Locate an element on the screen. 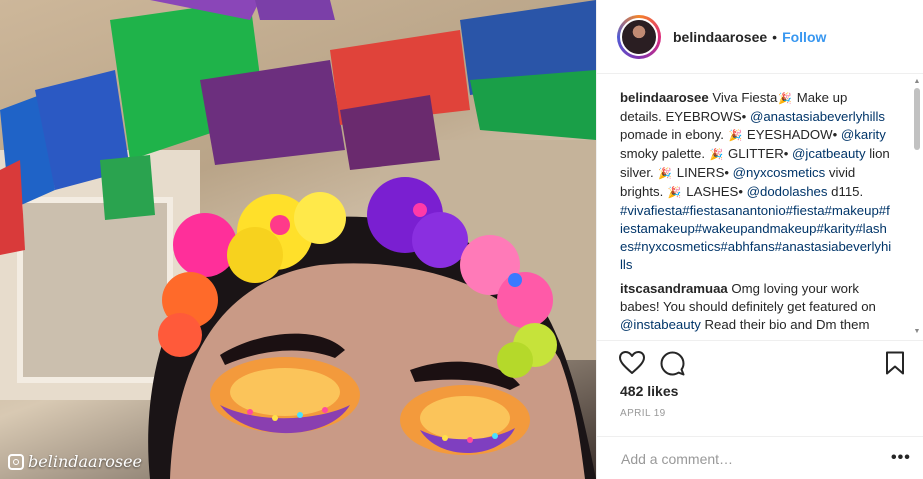 This screenshot has height=479, width=923. comment-text-segment: GLITTER• is located at coordinates (758, 153).